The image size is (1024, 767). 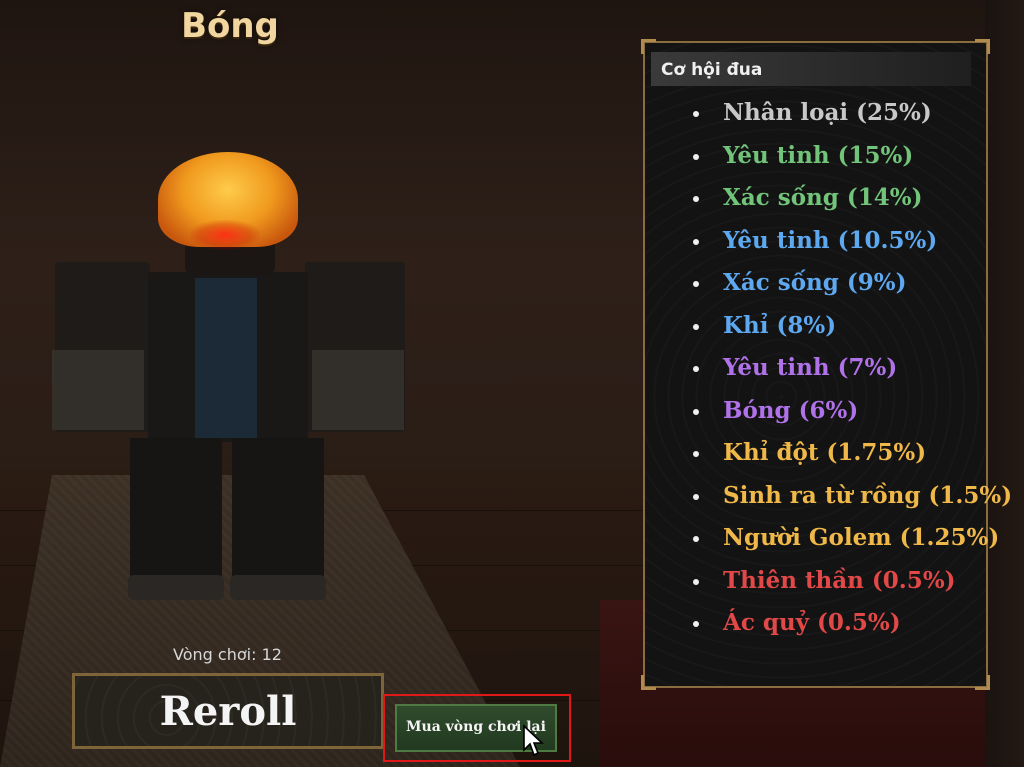 I want to click on odds-item: Khỉ đột (1.75%), so click(x=817, y=456).